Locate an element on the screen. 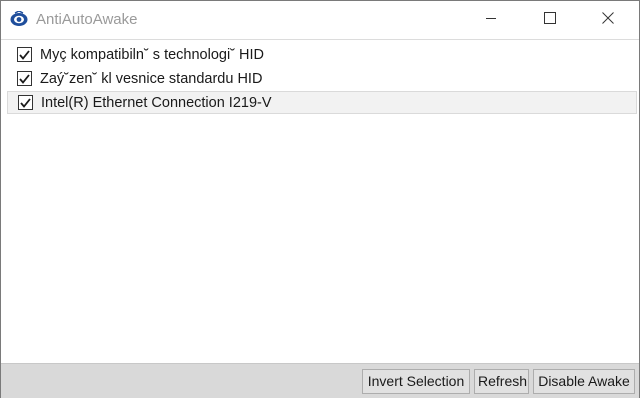 The image size is (640, 398). title-bar: AntiAutoAwake is located at coordinates (320, 19).